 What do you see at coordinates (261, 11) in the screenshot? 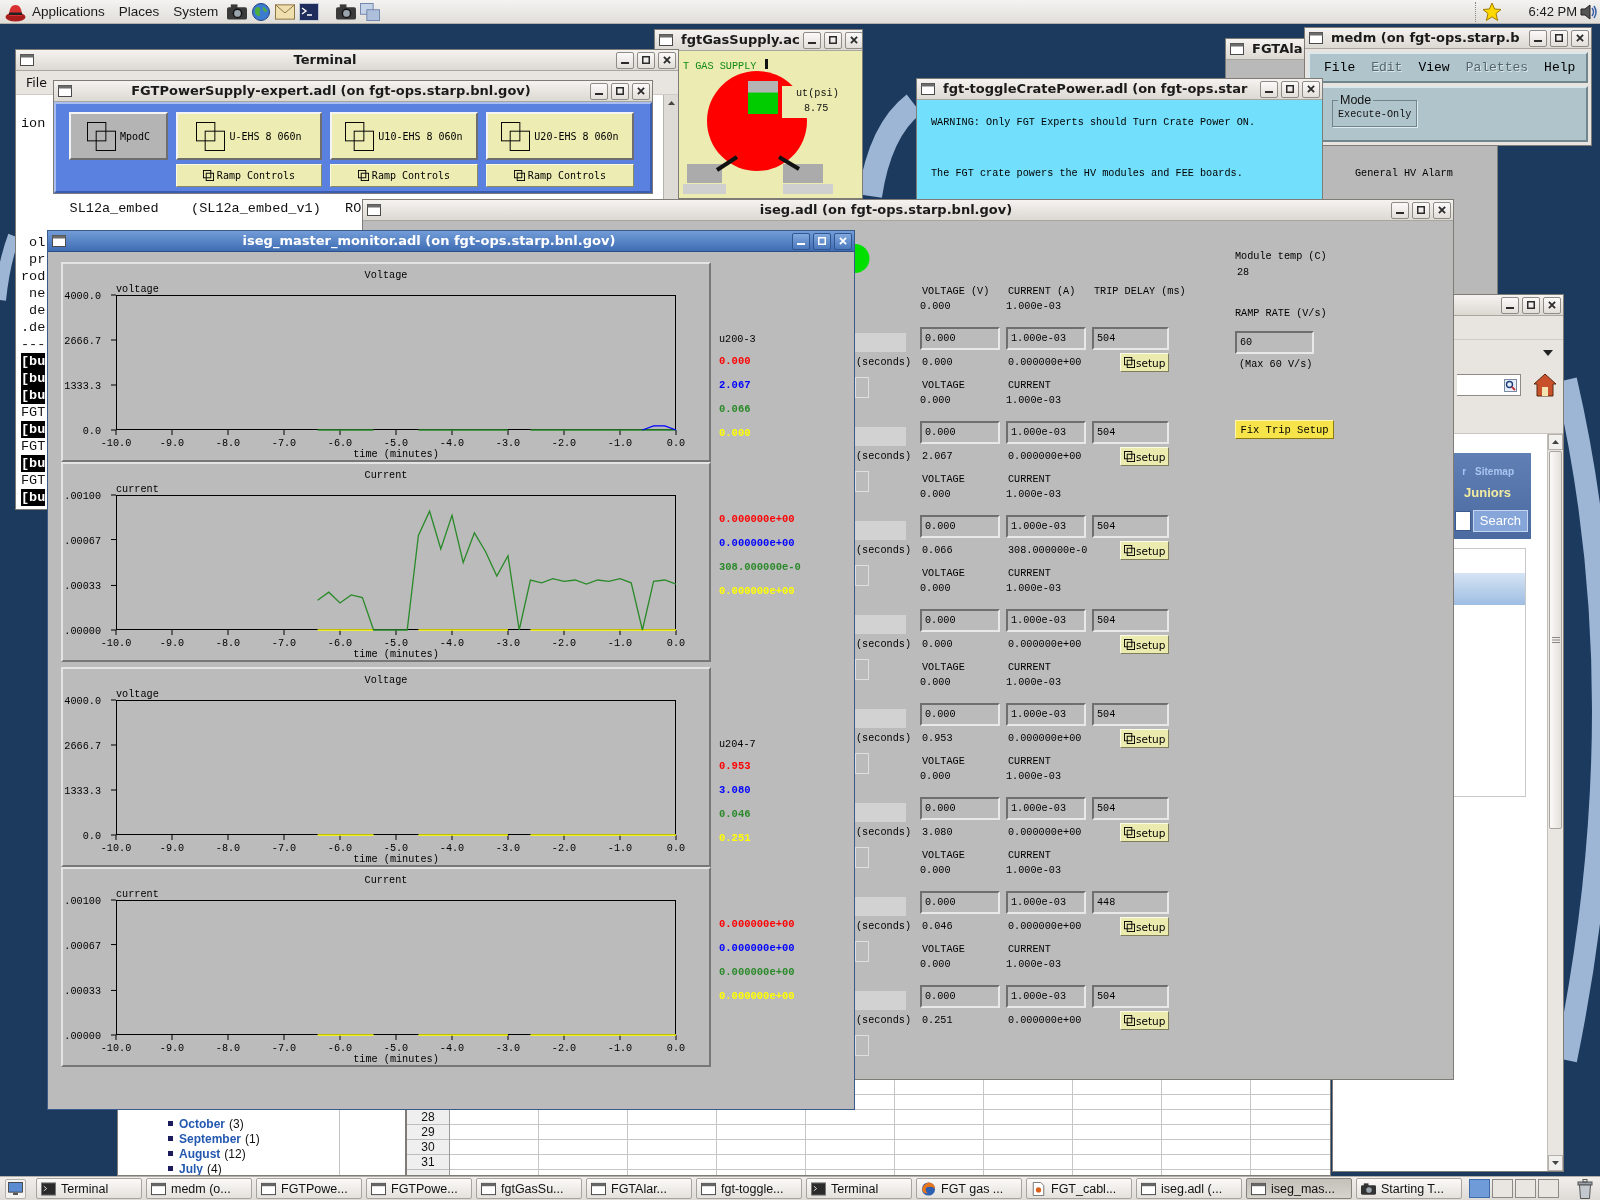
I see `globe-icon` at bounding box center [261, 11].